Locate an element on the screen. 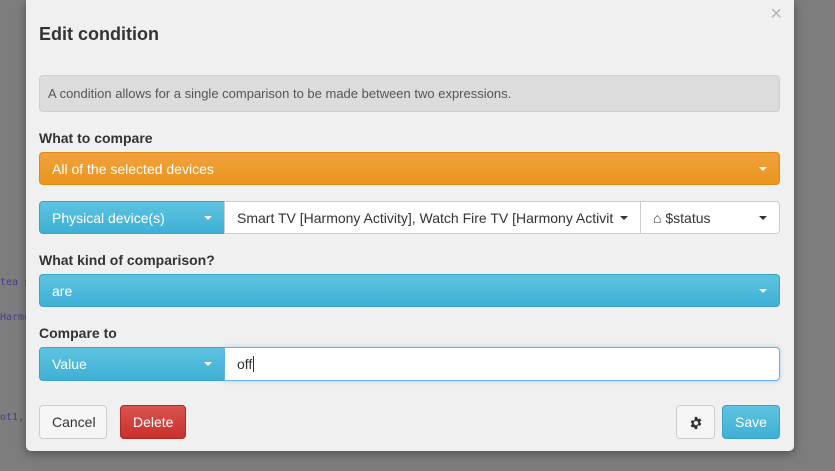 This screenshot has width=835, height=471. close-icon: × is located at coordinates (776, 14).